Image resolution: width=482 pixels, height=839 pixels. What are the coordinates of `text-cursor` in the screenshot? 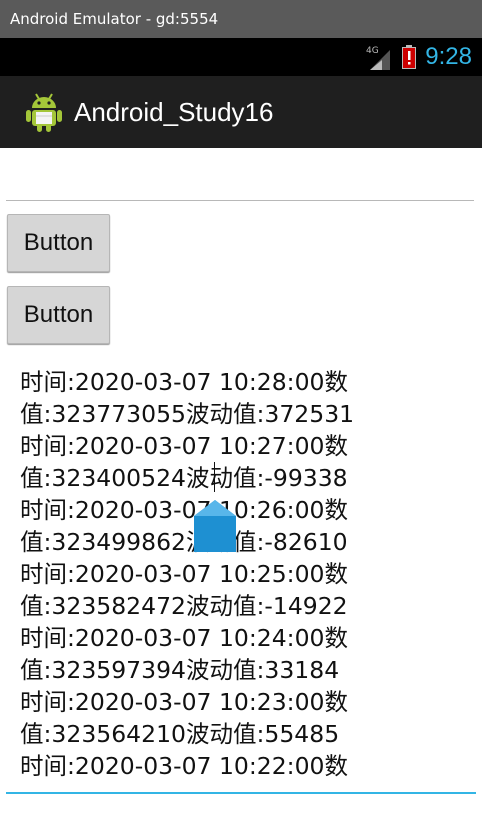 It's located at (214, 477).